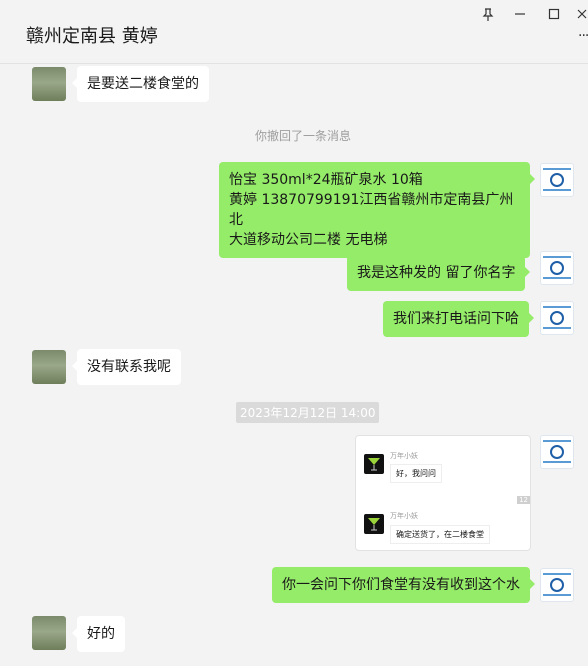 This screenshot has height=666, width=588. I want to click on message-bubble-received: 好的, so click(98, 634).